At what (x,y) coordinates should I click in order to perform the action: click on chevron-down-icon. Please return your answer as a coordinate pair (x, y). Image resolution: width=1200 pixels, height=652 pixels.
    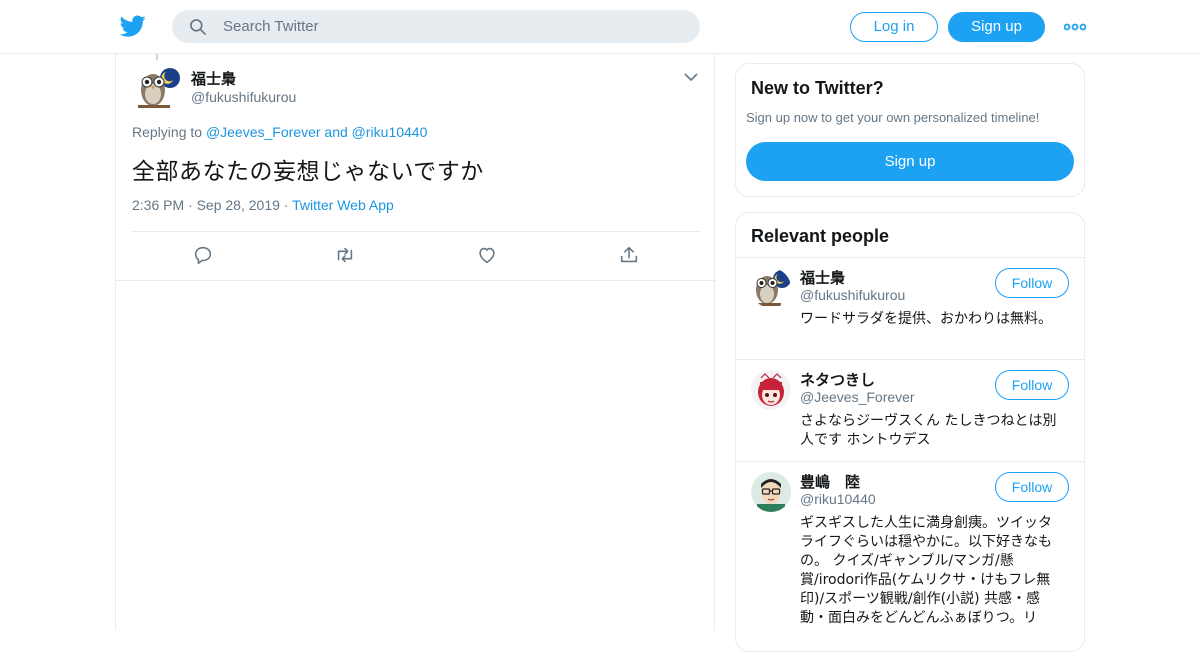
    Looking at the image, I should click on (691, 77).